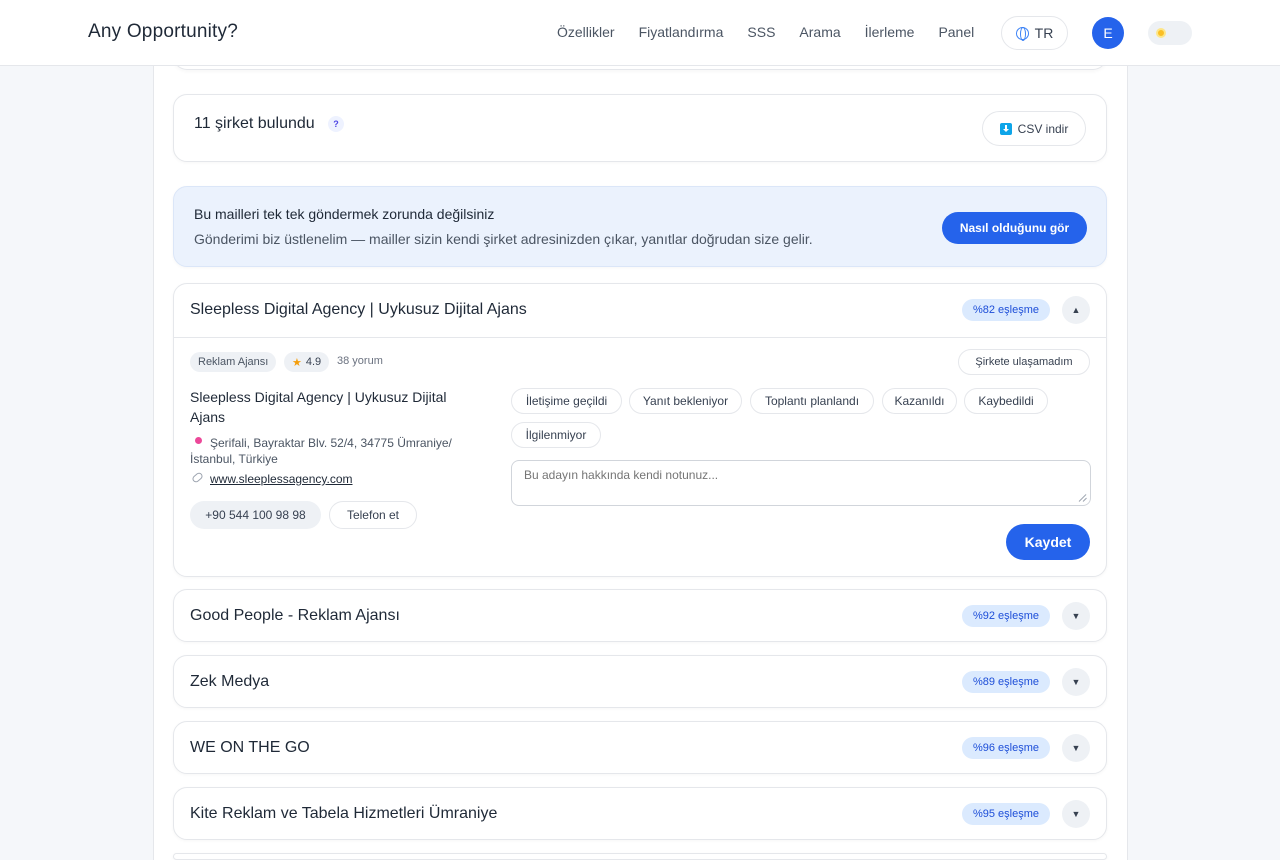 The width and height of the screenshot is (1280, 860). I want to click on call-button: Telefon et, so click(373, 515).